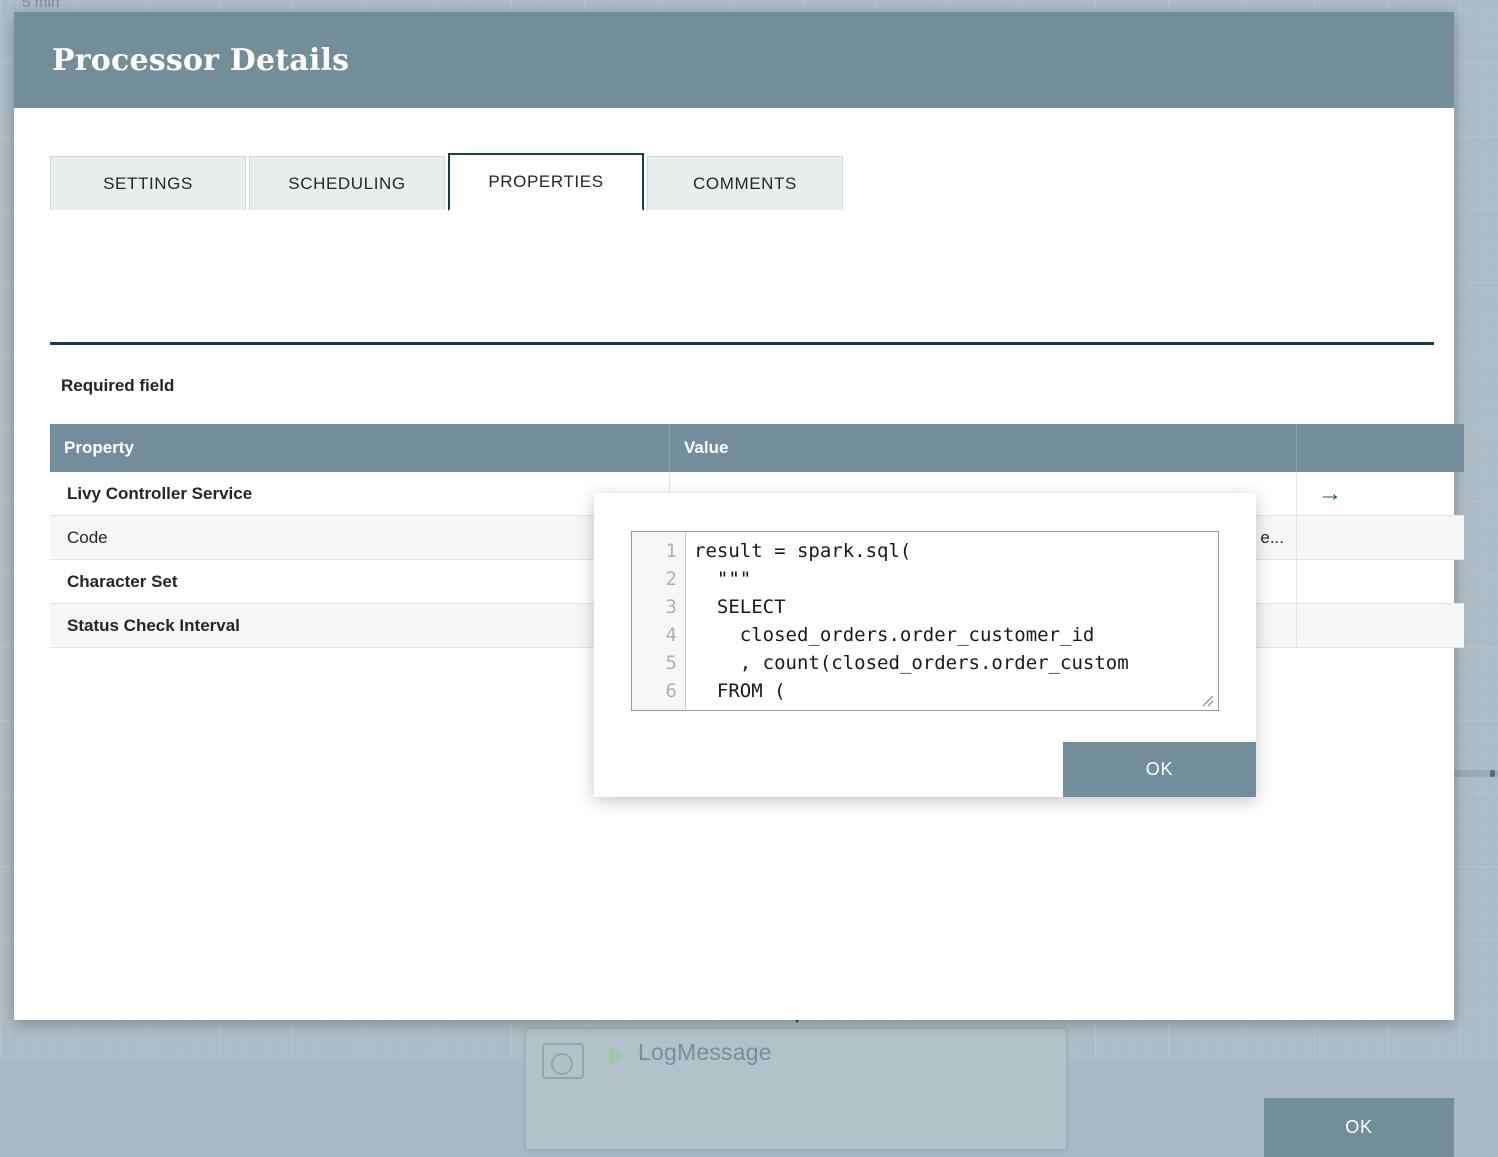  I want to click on tab-properties: PROPERTIES, so click(546, 182).